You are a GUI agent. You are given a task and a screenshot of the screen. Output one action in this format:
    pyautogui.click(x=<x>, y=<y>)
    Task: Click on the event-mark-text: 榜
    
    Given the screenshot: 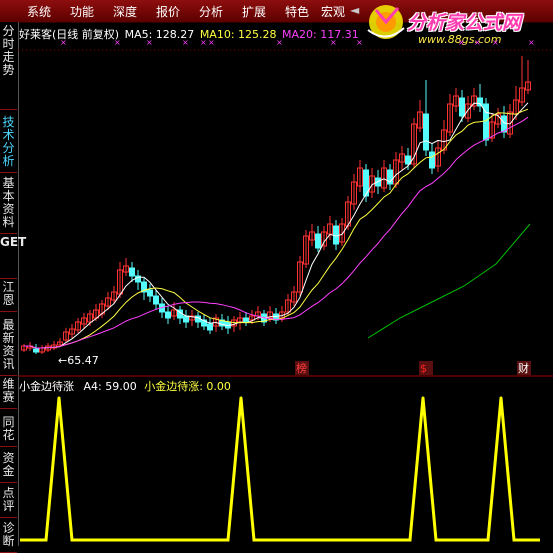 What is the action you would take?
    pyautogui.click(x=301, y=368)
    